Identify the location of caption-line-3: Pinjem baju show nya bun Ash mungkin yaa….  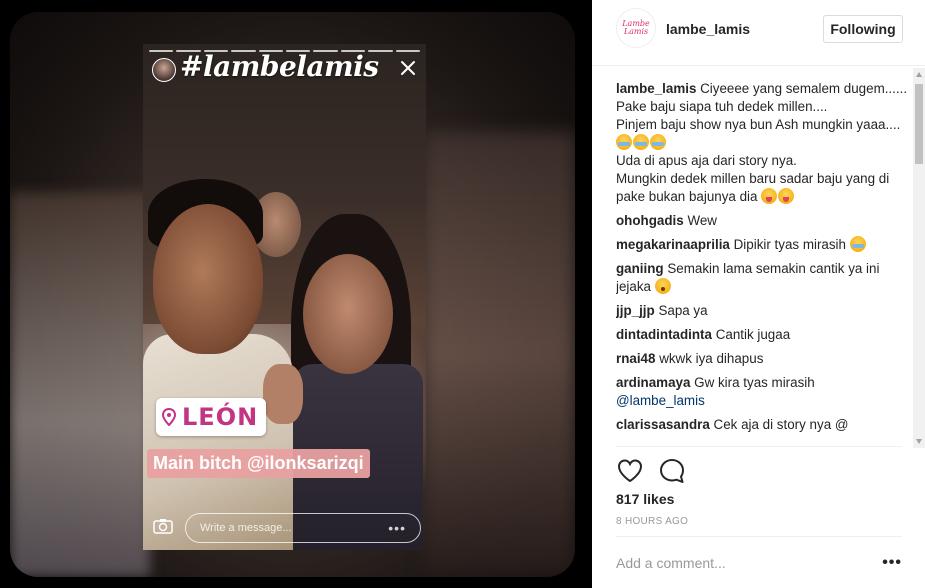
(758, 124).